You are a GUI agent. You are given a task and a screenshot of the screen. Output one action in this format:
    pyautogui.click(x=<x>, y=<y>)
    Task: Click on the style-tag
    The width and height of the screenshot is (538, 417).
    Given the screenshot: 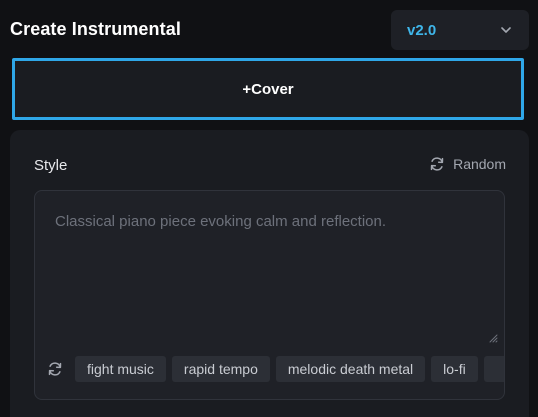 What is the action you would take?
    pyautogui.click(x=493, y=369)
    